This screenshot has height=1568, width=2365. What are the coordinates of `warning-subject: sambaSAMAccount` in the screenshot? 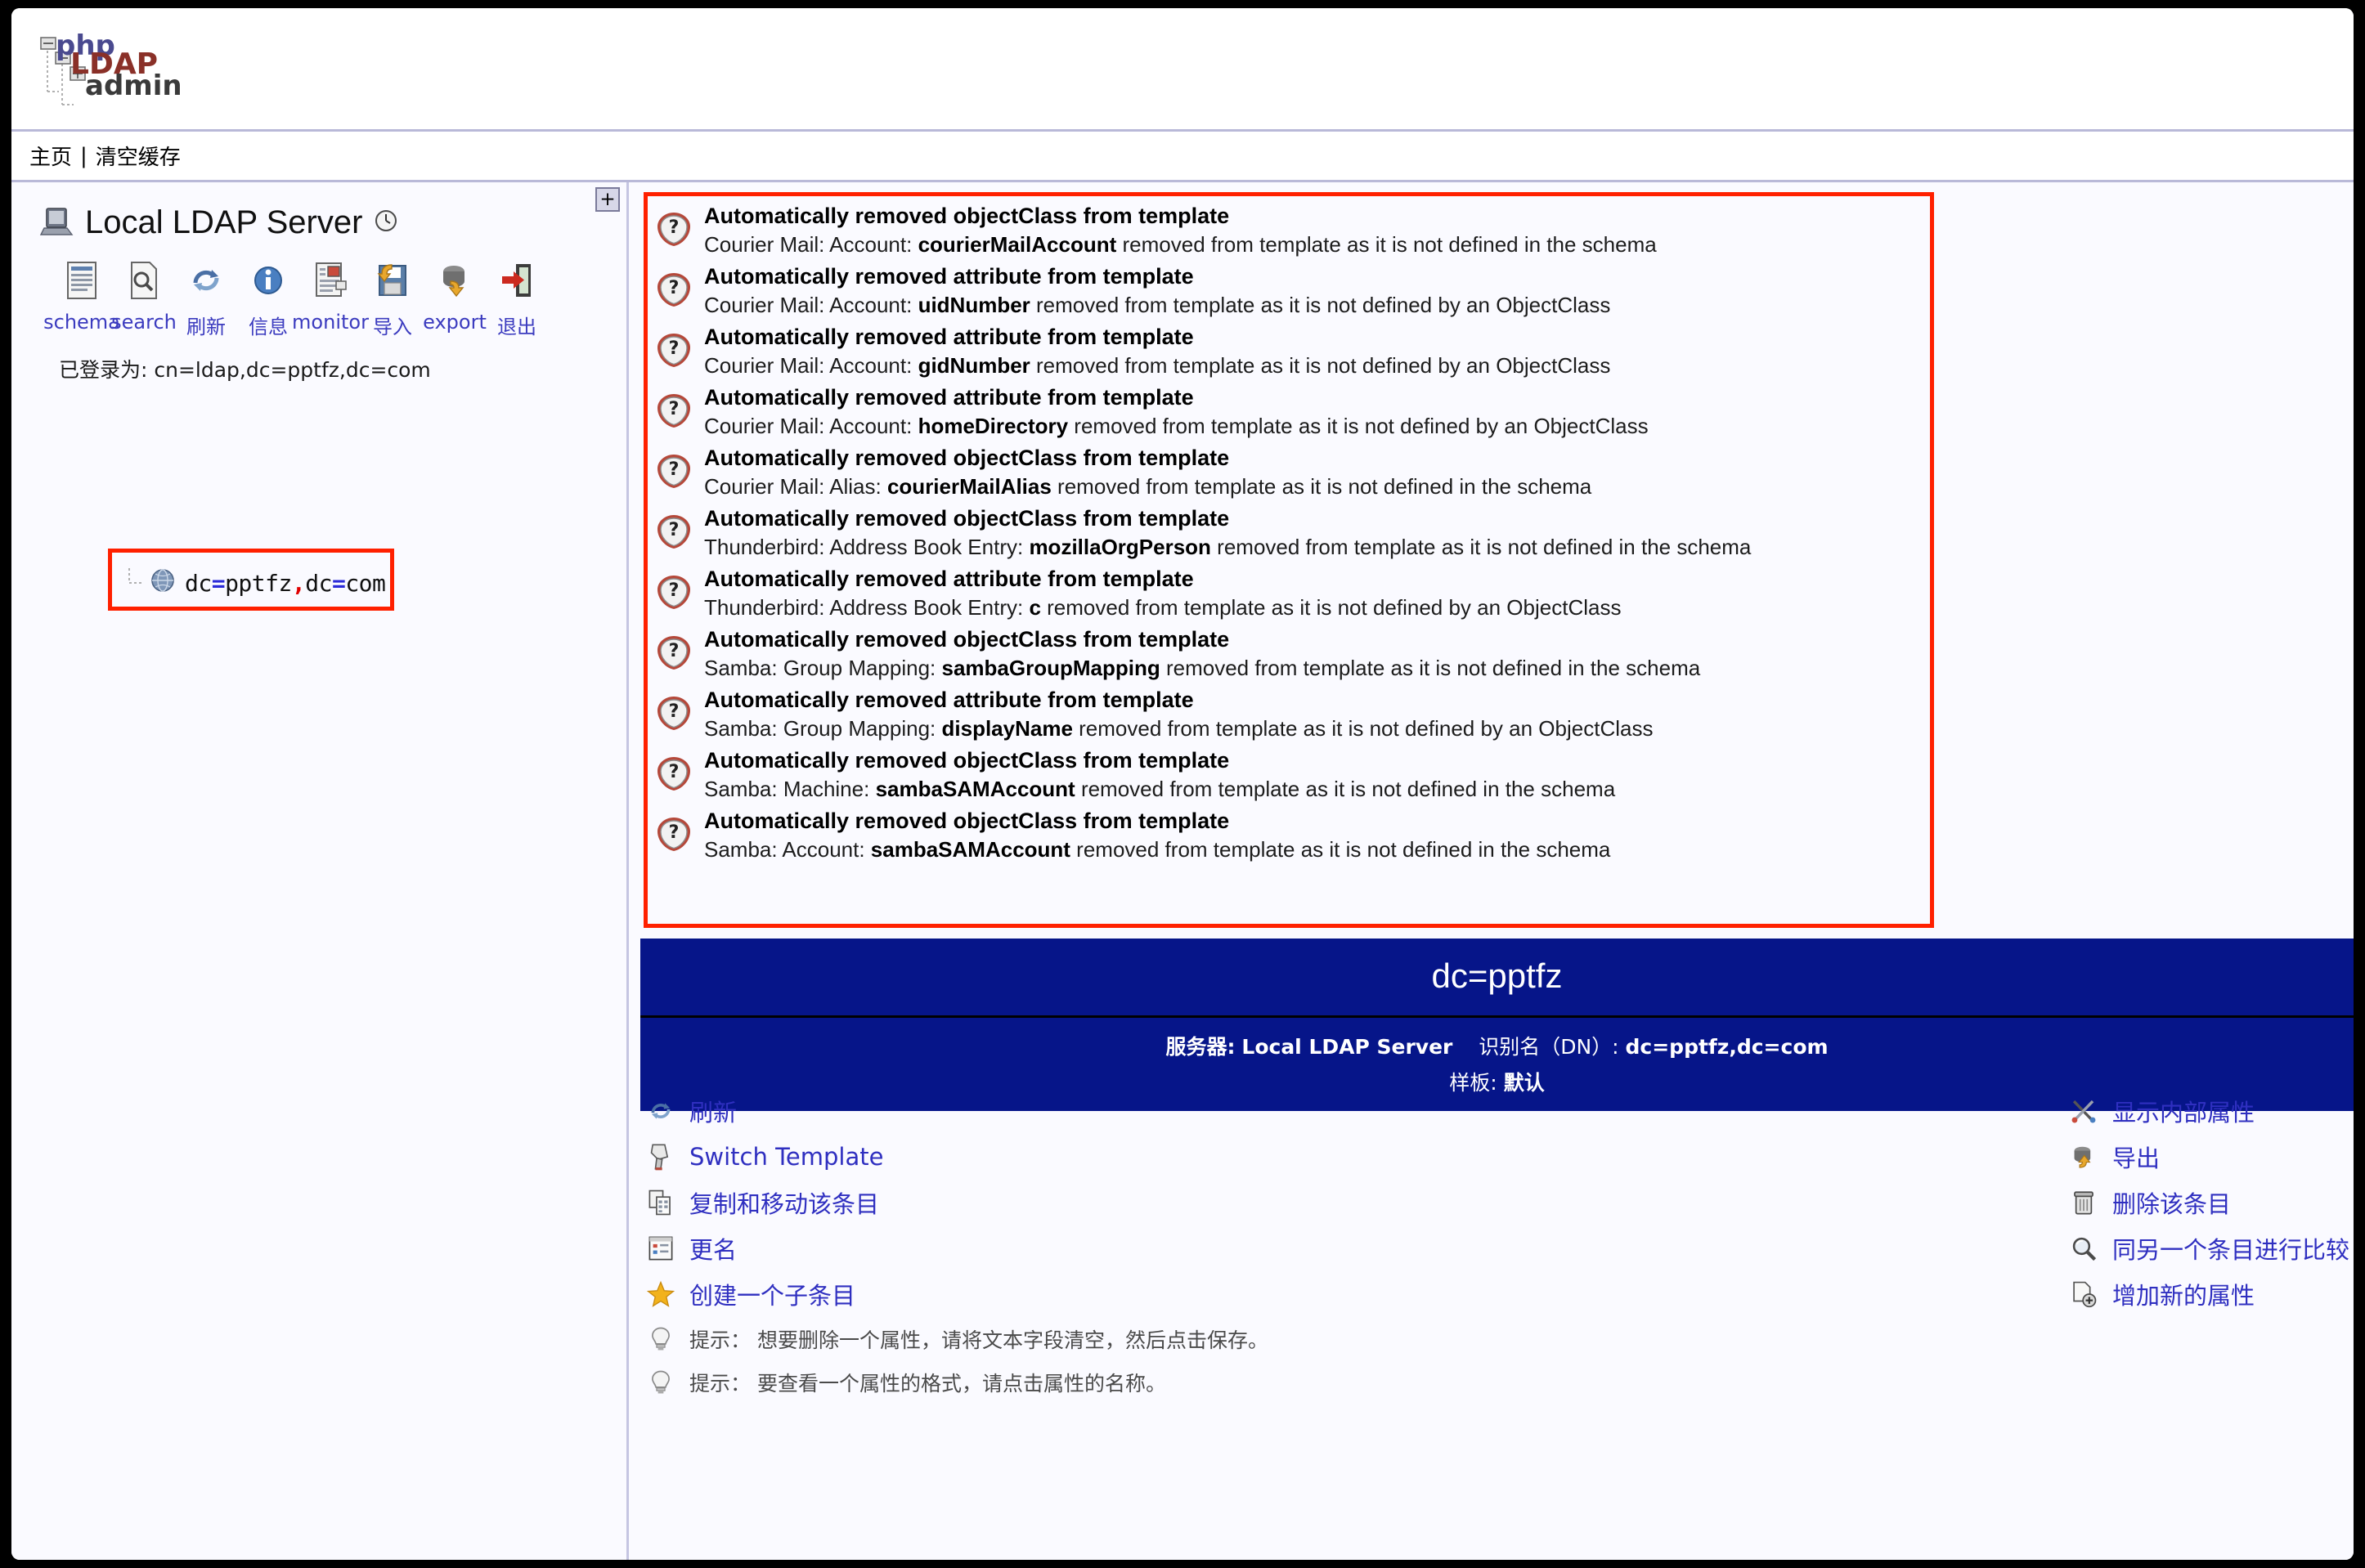 It's located at (970, 849).